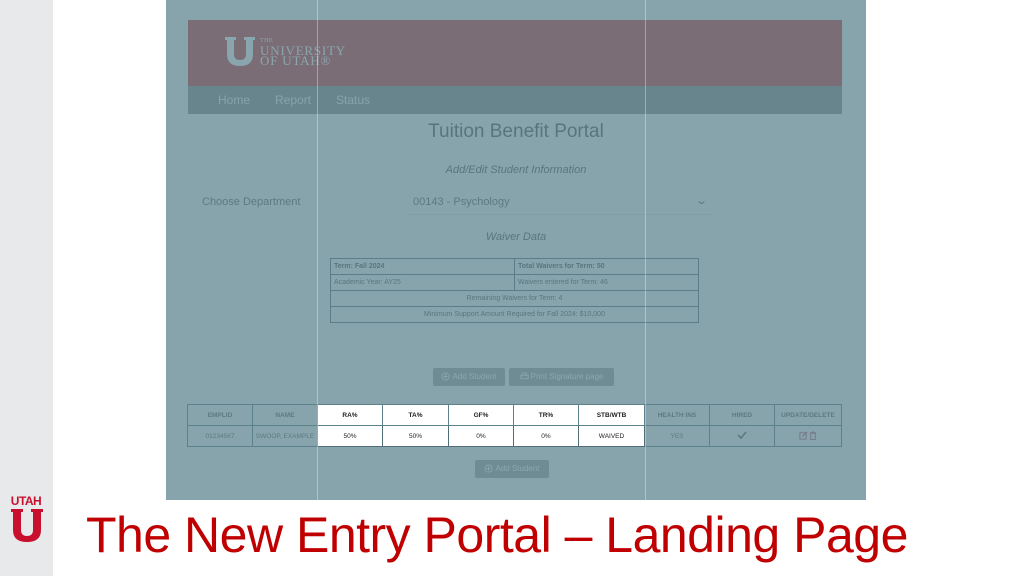 The height and width of the screenshot is (576, 1024). Describe the element at coordinates (220, 436) in the screenshot. I see `cell-emplid: 01234567` at that location.